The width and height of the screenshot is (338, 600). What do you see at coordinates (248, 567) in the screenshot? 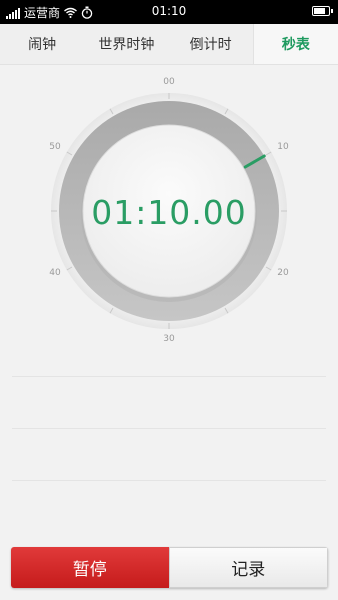
I see `lap-button: 记录` at bounding box center [248, 567].